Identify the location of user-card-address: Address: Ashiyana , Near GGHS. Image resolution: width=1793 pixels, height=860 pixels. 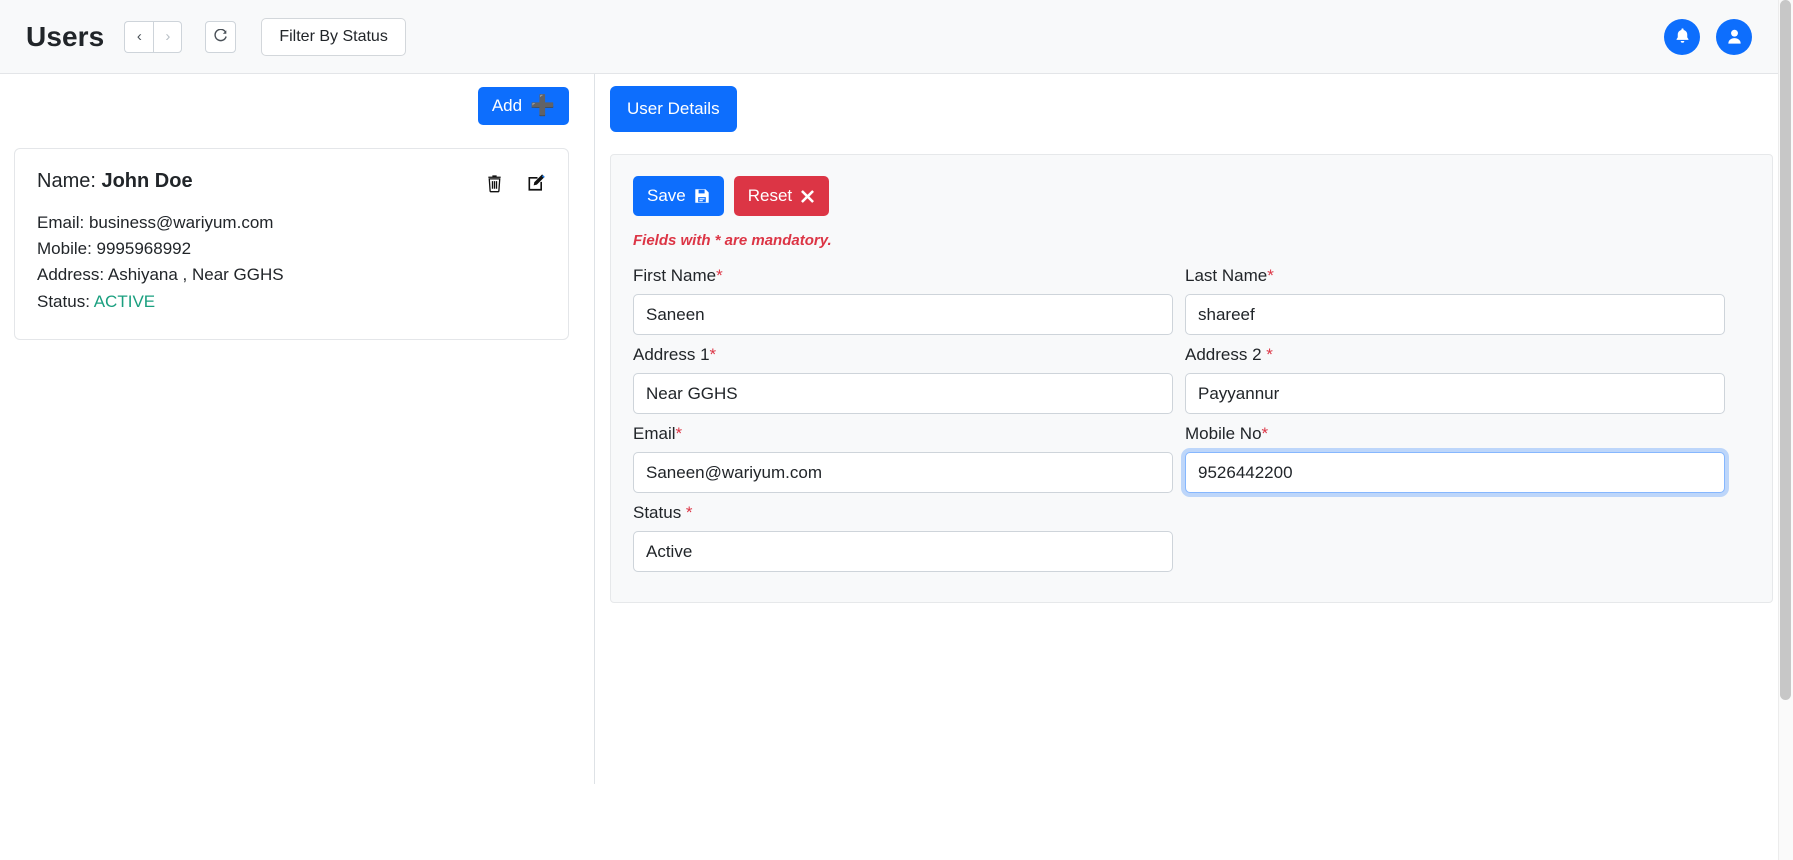
(160, 275).